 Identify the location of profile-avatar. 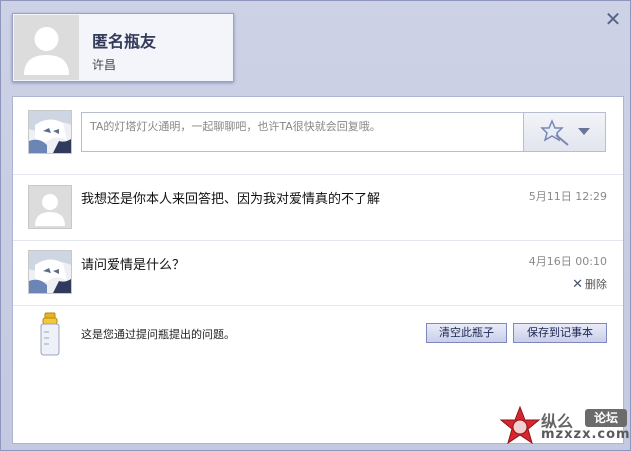
(46, 47).